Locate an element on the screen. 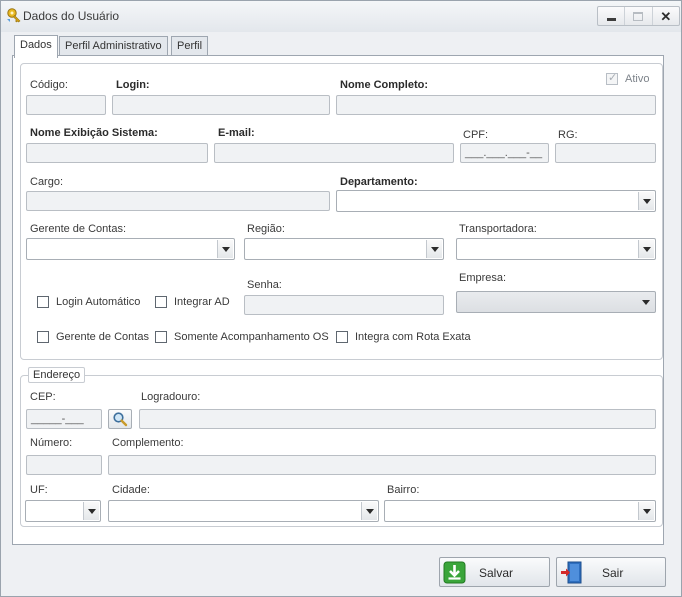 The image size is (682, 597). integra-rota-exata-label: Integra com Rota Exata is located at coordinates (413, 337).